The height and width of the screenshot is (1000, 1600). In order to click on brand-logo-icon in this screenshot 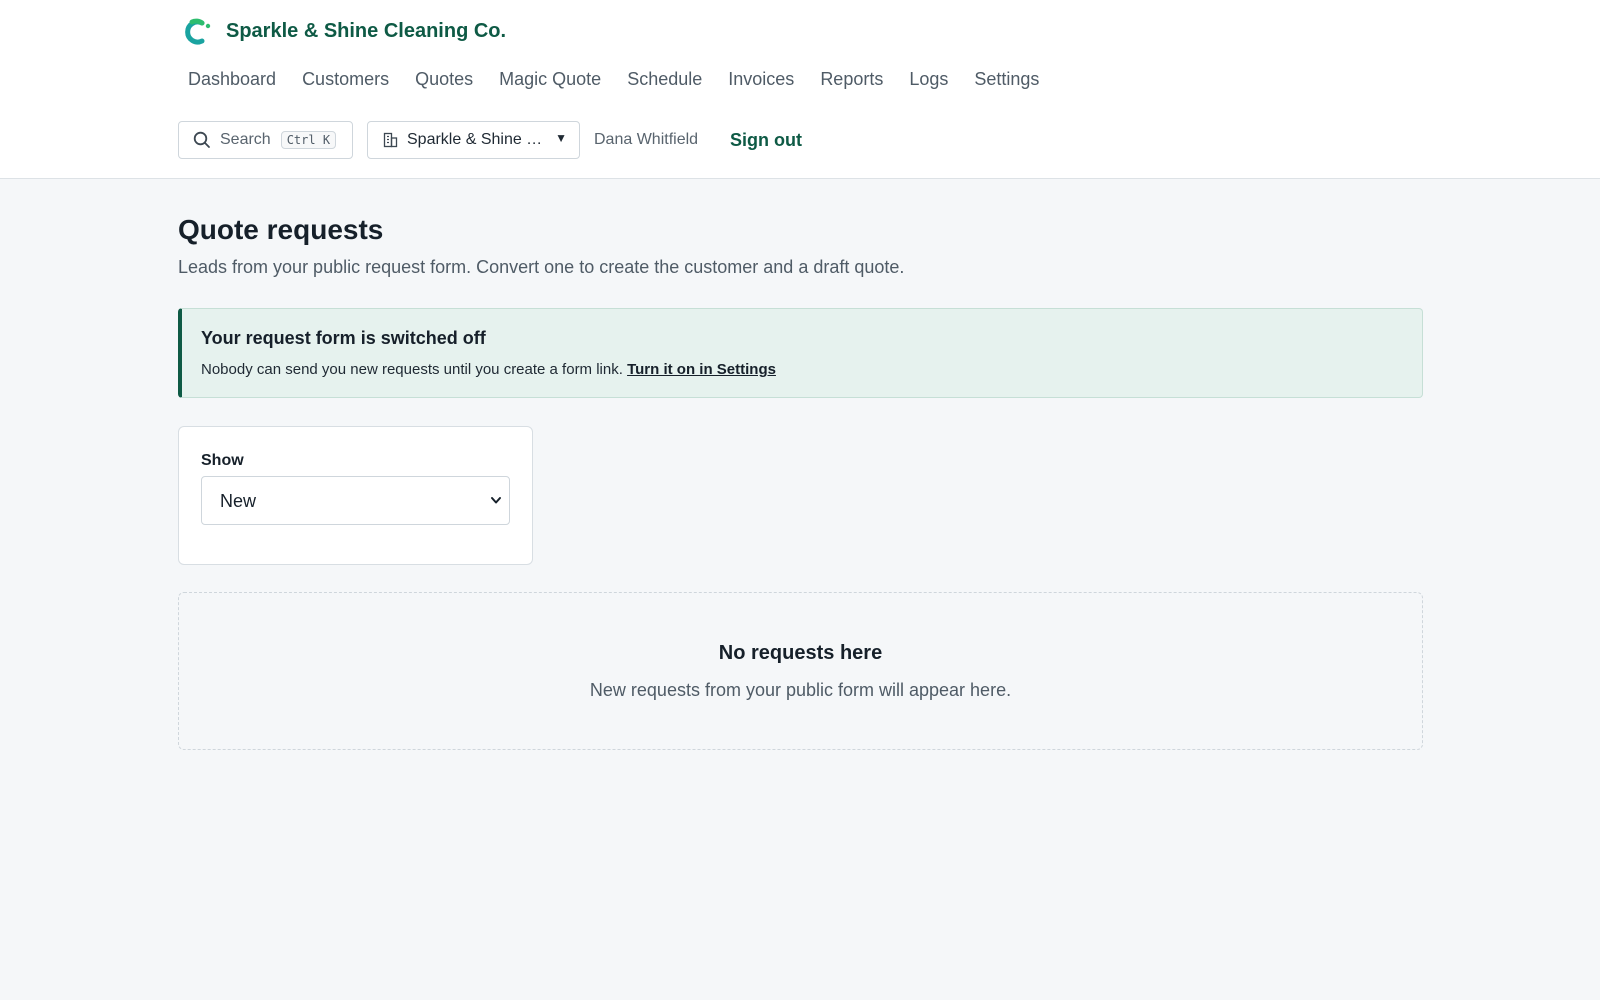, I will do `click(198, 31)`.